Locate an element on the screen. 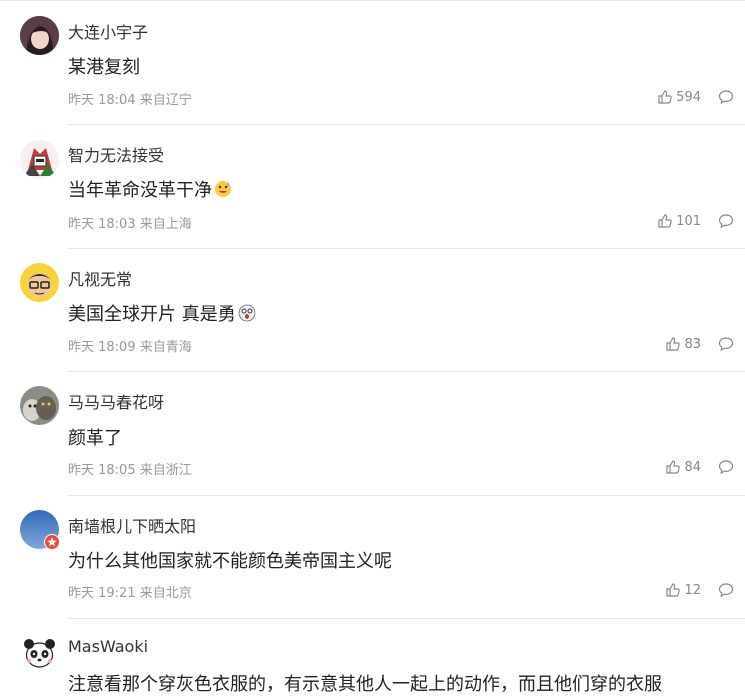 The width and height of the screenshot is (745, 696). sweat-smile-emoji-icon is located at coordinates (223, 191).